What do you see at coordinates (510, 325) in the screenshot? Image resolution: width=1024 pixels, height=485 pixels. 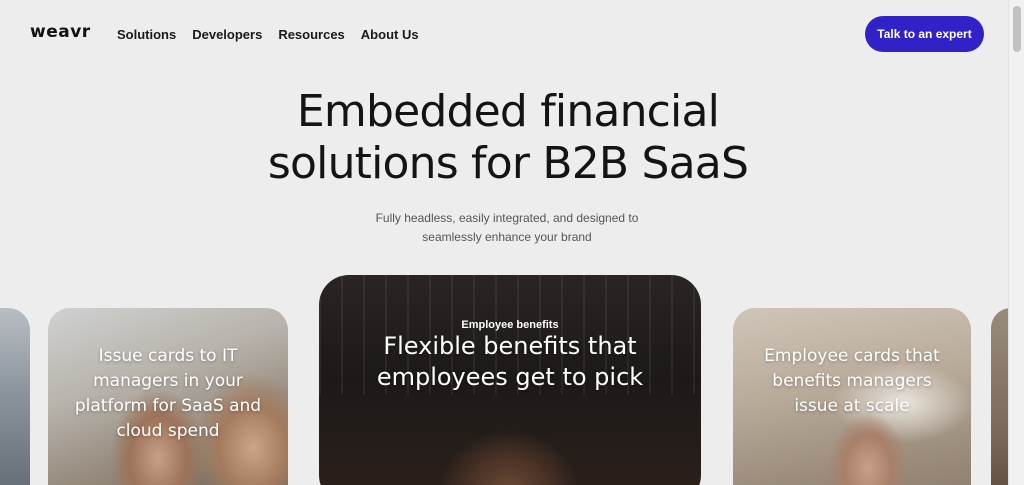 I see `card-eyebrow: Employee benefits` at bounding box center [510, 325].